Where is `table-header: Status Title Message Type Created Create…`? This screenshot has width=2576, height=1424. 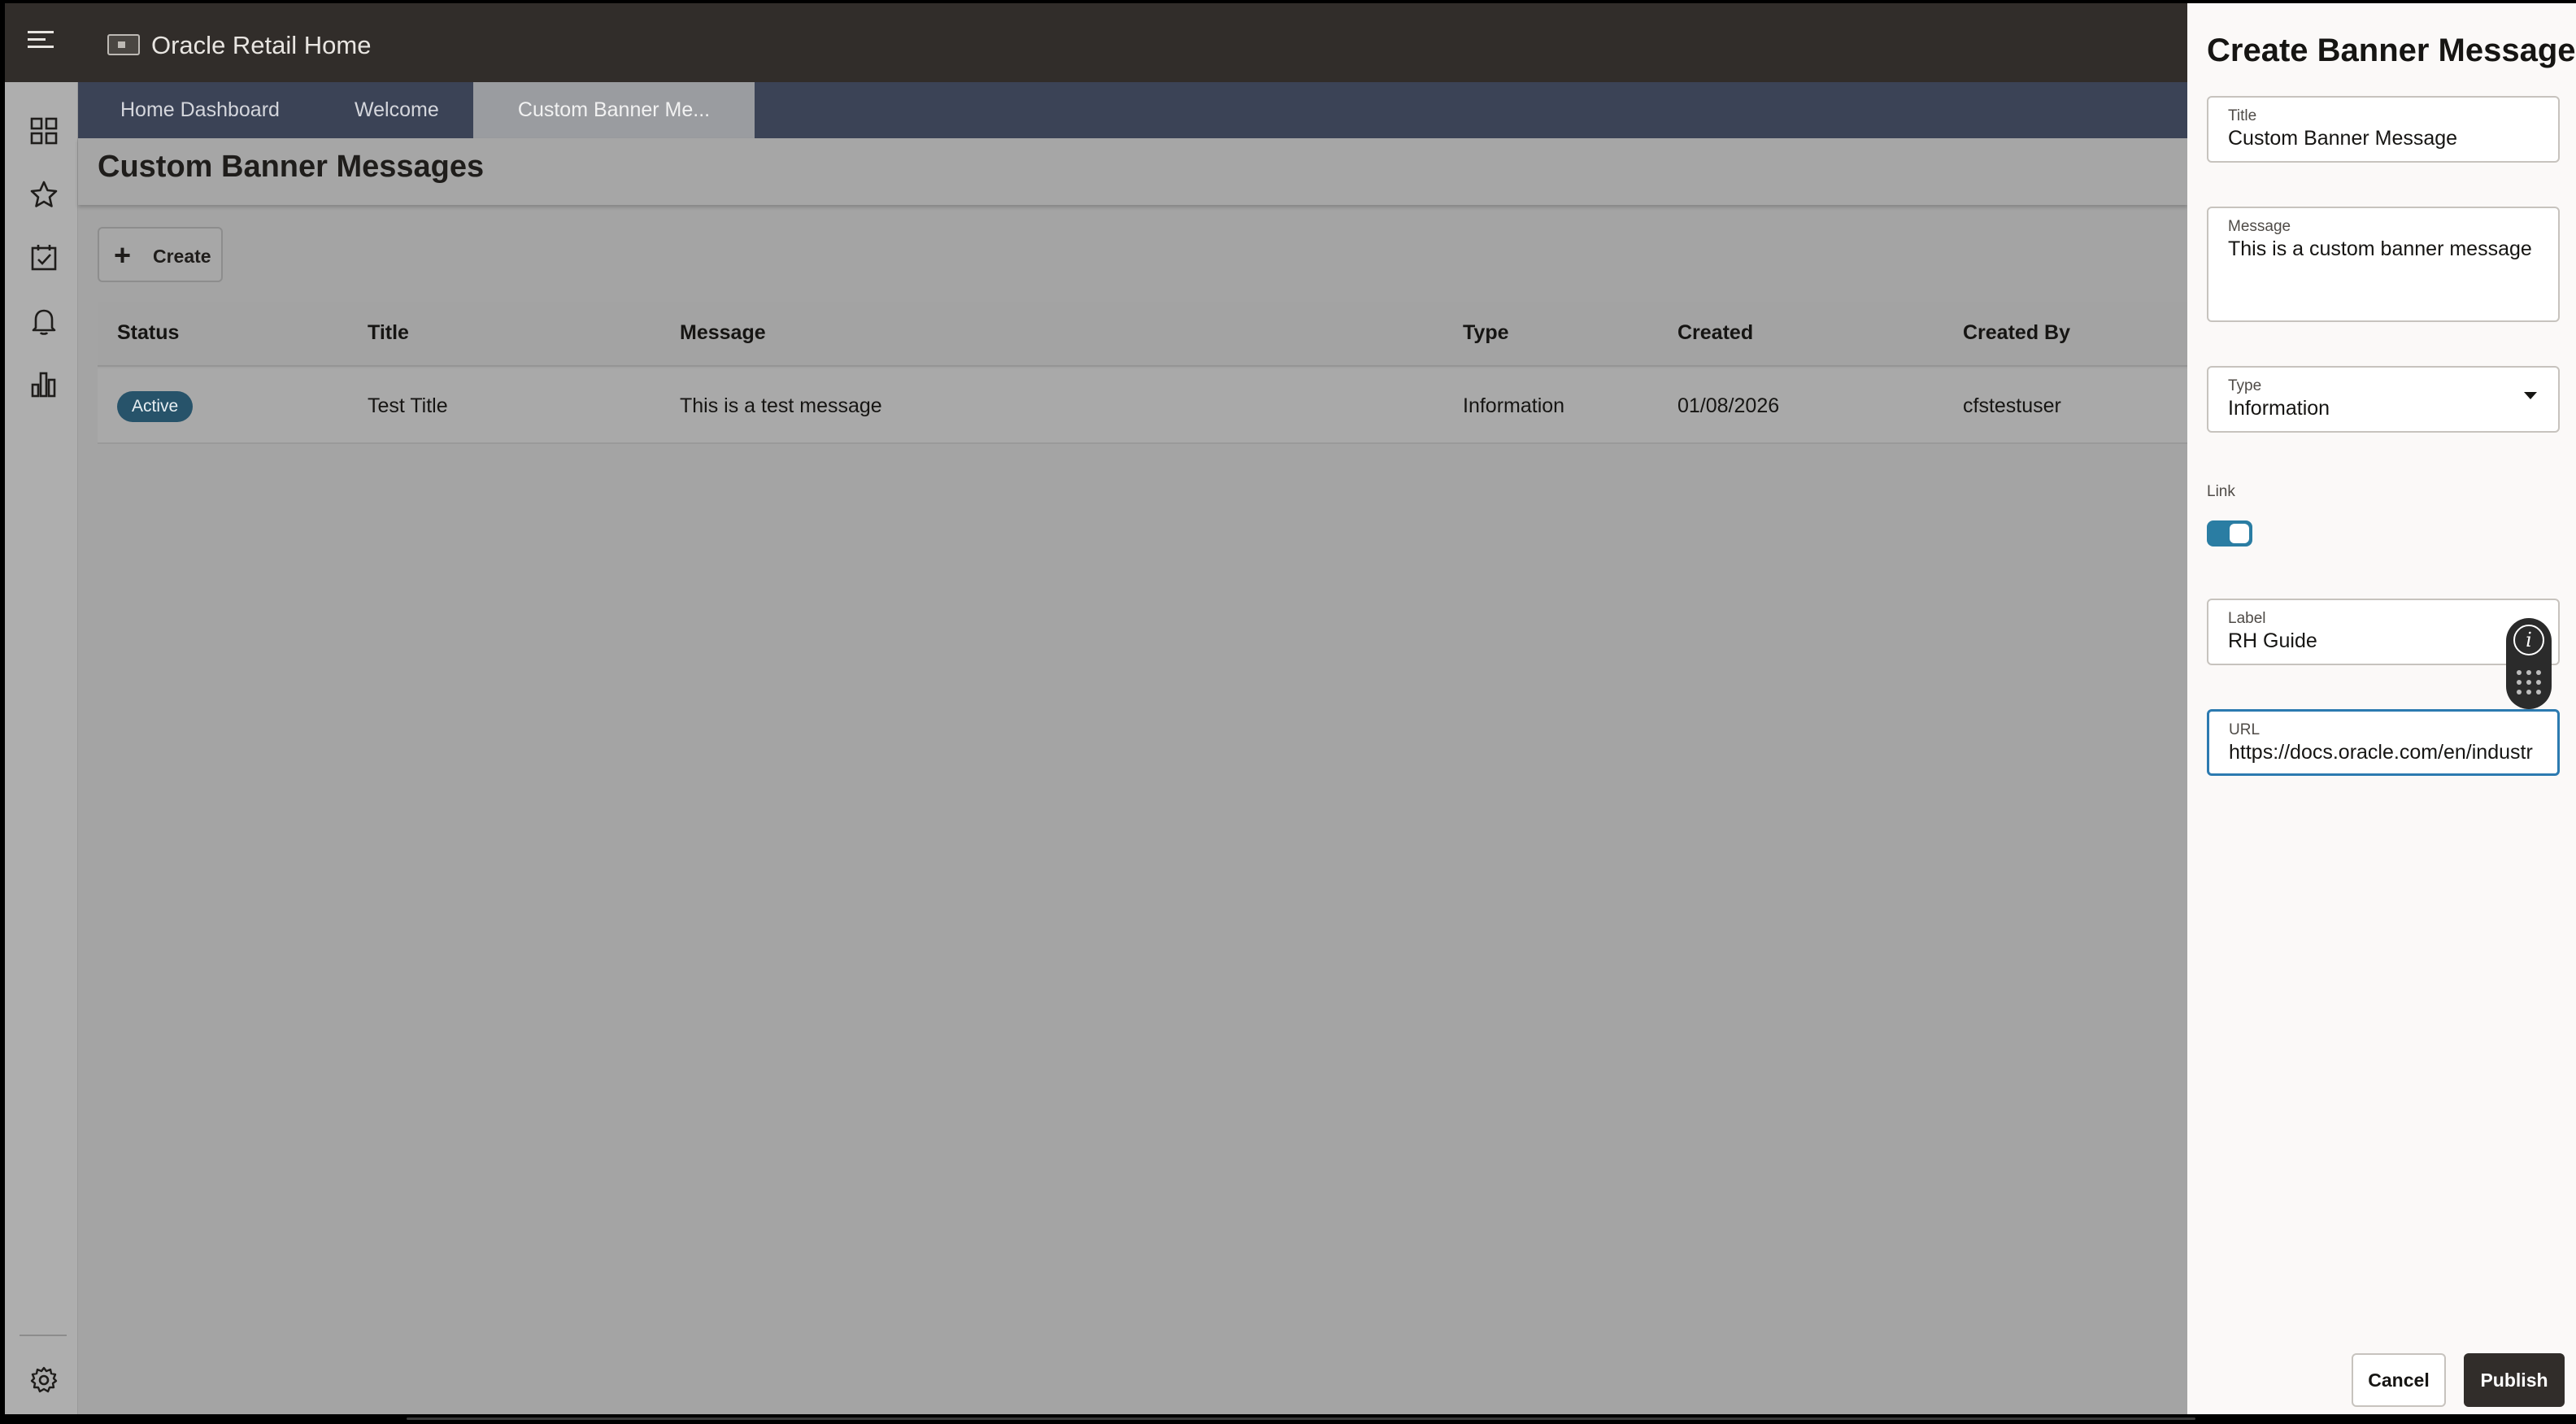 table-header: Status Title Message Type Created Create… is located at coordinates (1142, 334).